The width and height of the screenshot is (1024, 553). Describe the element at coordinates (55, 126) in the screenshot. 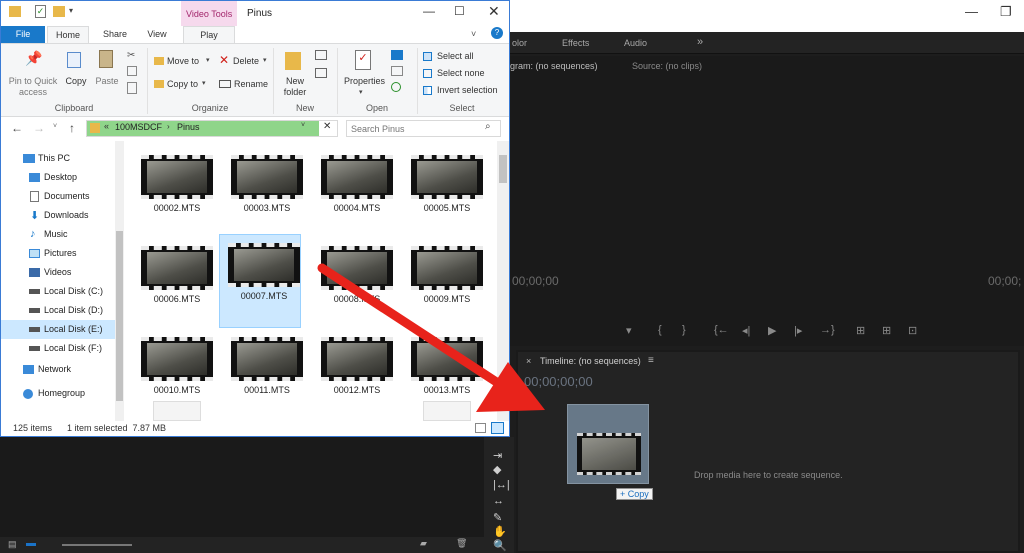

I see `recent-dropdown-icon: ˅` at that location.